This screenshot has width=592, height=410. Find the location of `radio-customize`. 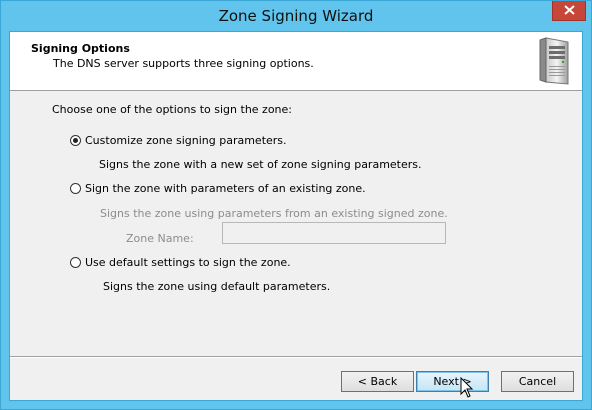

radio-customize is located at coordinates (75, 140).